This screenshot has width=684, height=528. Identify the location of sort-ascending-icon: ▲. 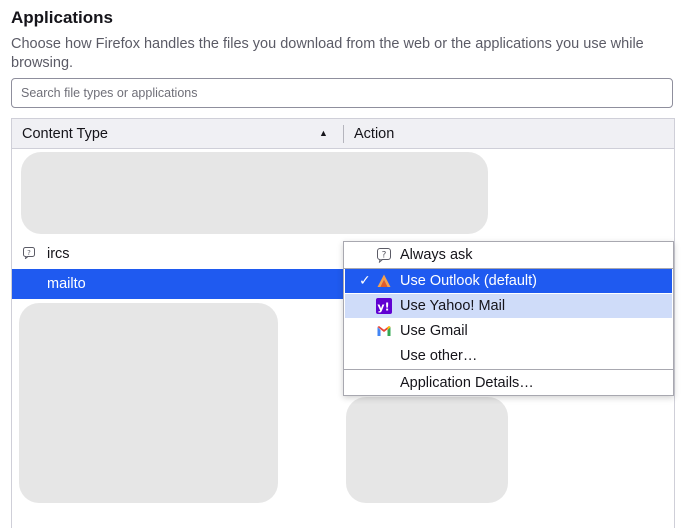
(323, 133).